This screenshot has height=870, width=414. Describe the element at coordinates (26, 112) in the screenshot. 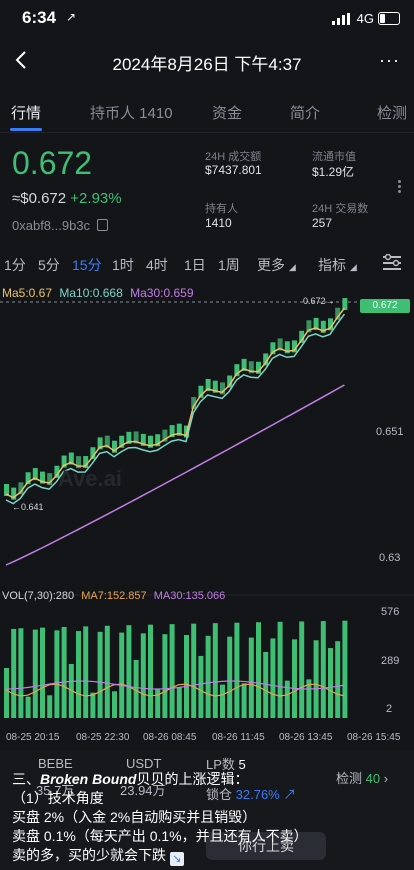

I see `tab-market: 行情` at that location.